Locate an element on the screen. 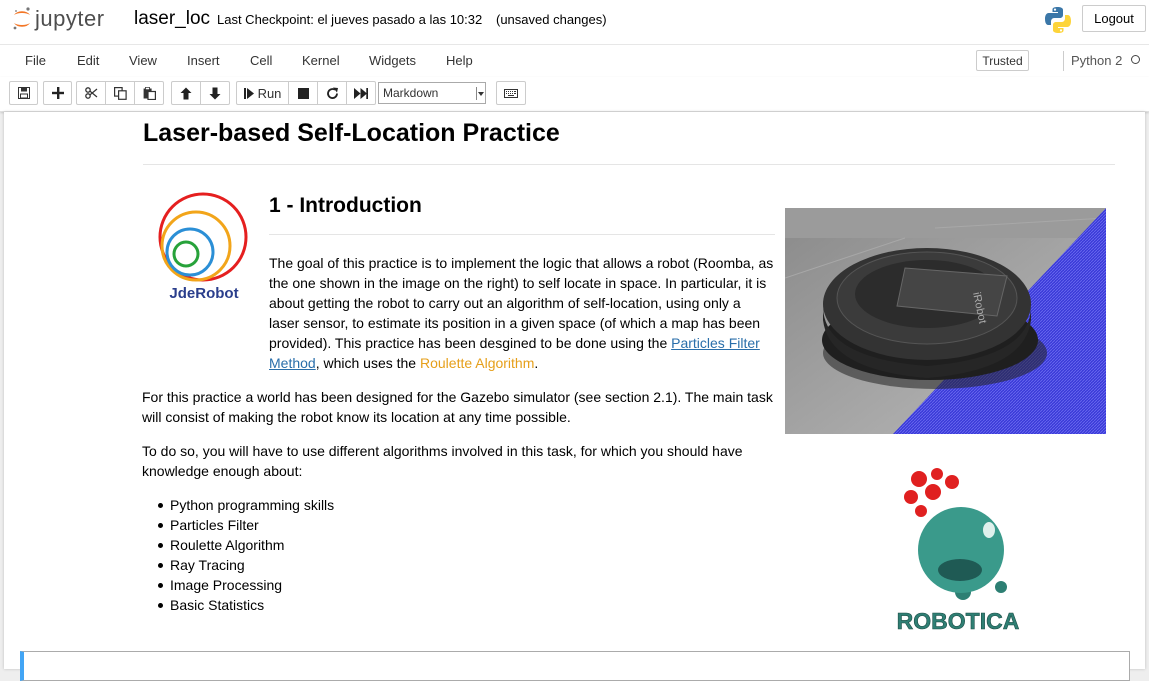  command-palette-button is located at coordinates (511, 93).